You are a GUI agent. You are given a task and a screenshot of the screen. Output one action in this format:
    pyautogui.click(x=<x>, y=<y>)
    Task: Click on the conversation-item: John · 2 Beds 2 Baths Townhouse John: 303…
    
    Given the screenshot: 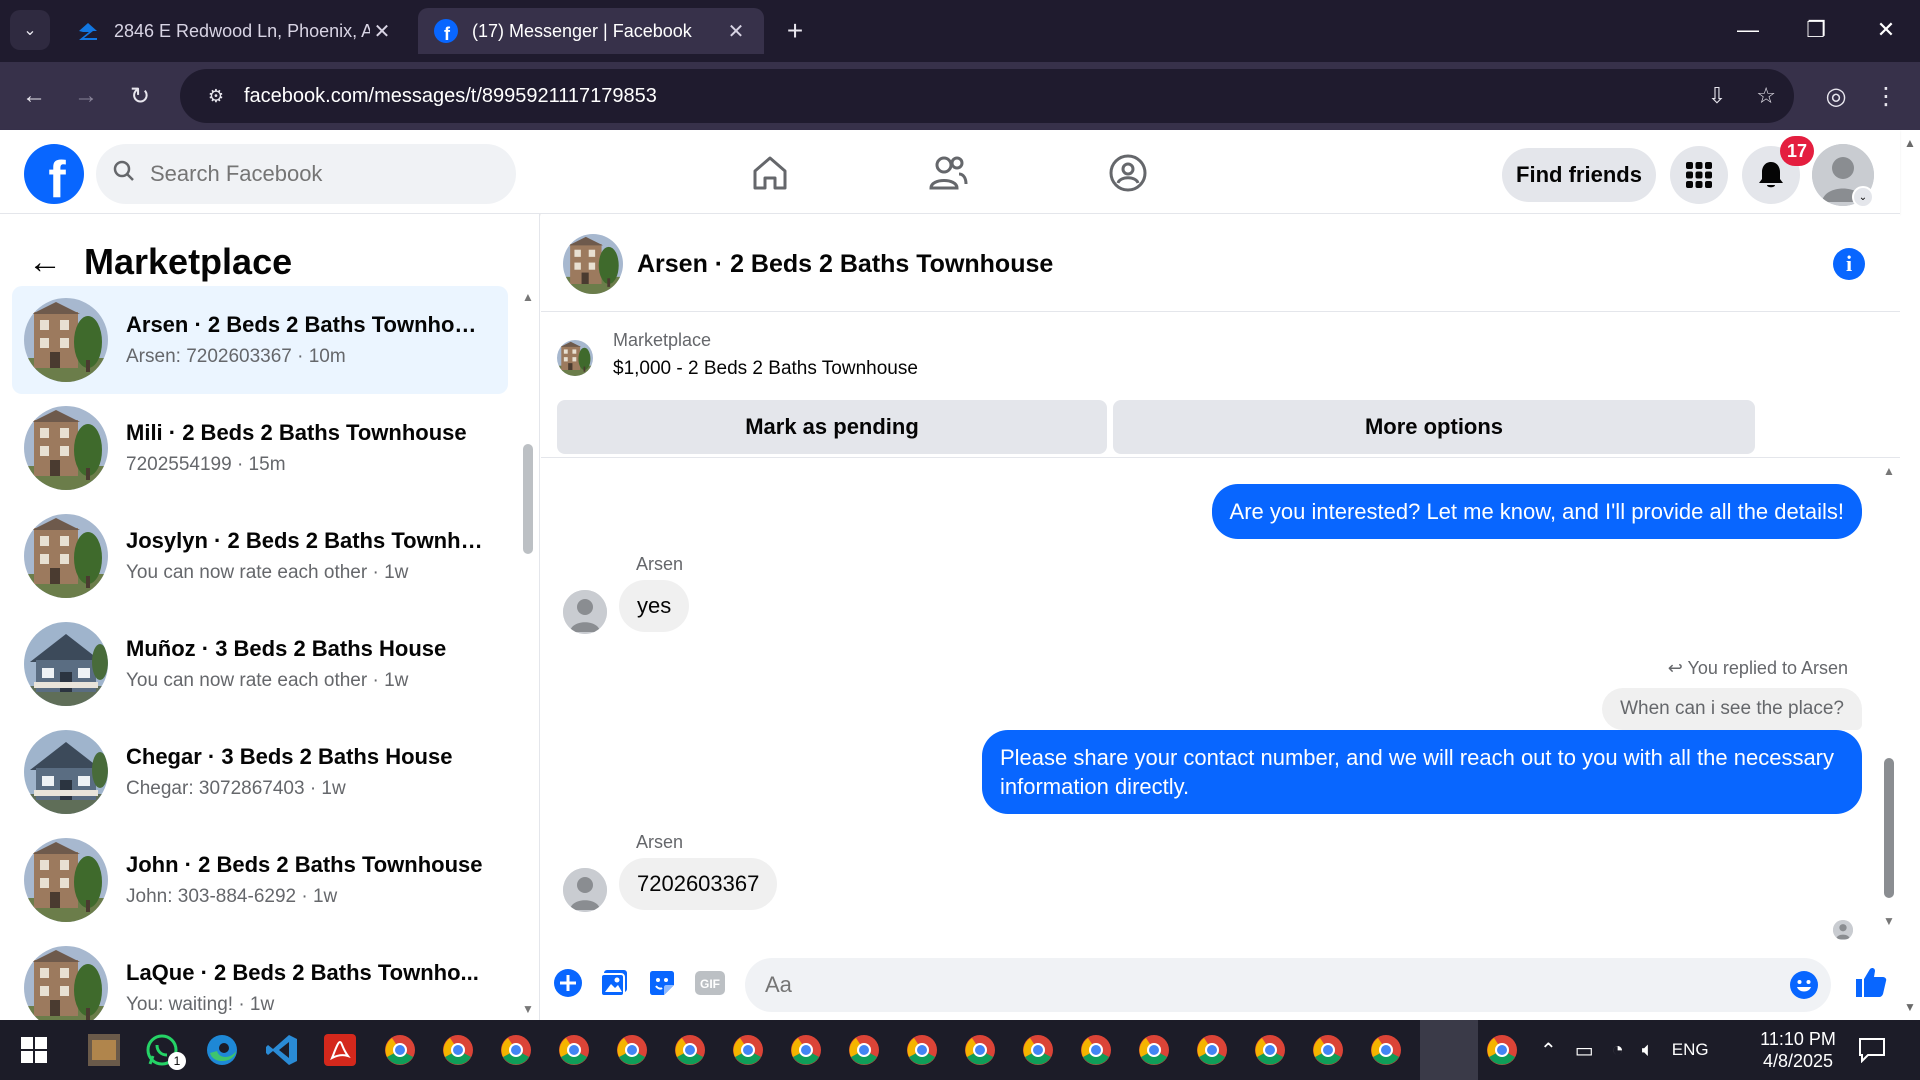 What is the action you would take?
    pyautogui.click(x=260, y=880)
    